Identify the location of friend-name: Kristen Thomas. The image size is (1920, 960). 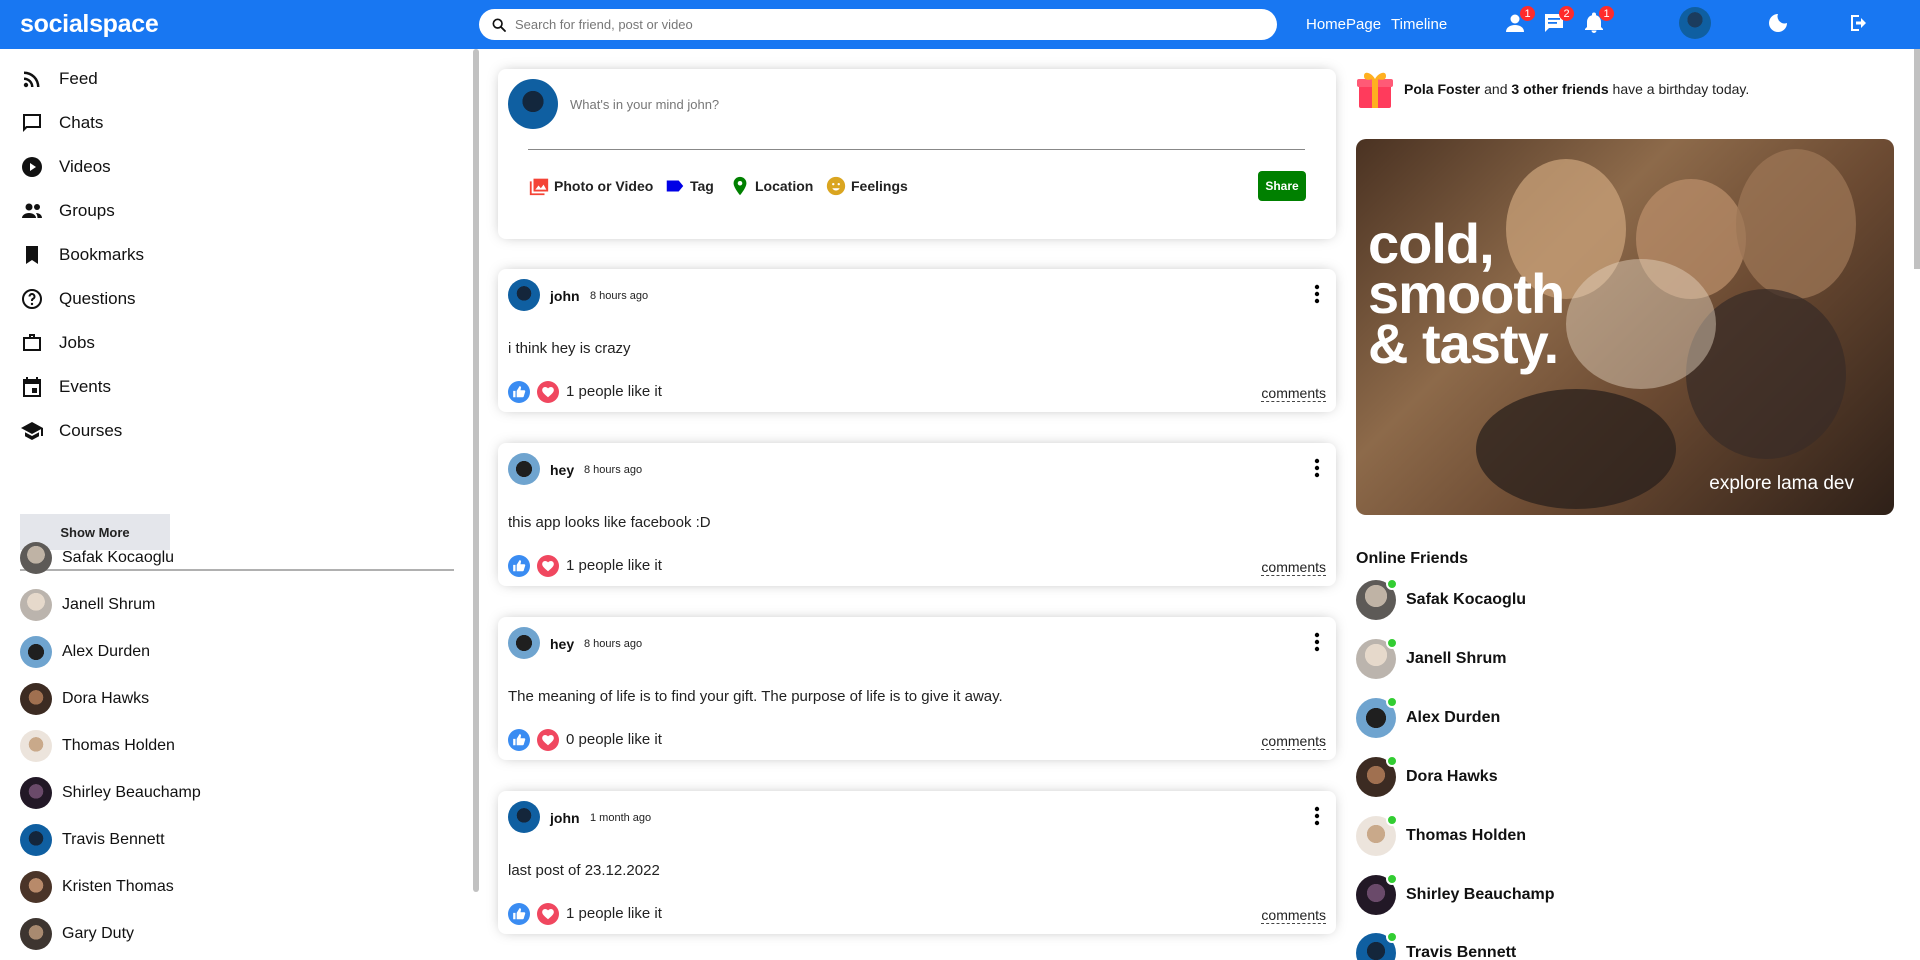
(118, 886).